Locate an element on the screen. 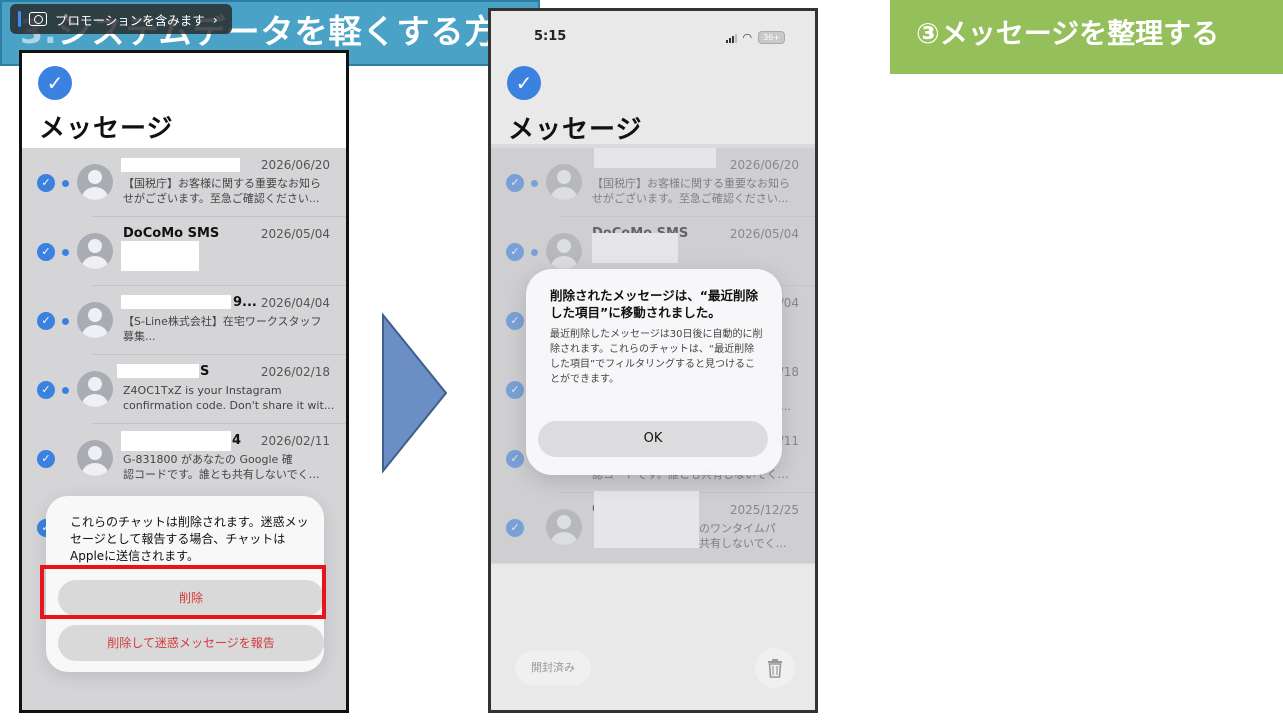 This screenshot has width=1283, height=722. camera-icon is located at coordinates (38, 19).